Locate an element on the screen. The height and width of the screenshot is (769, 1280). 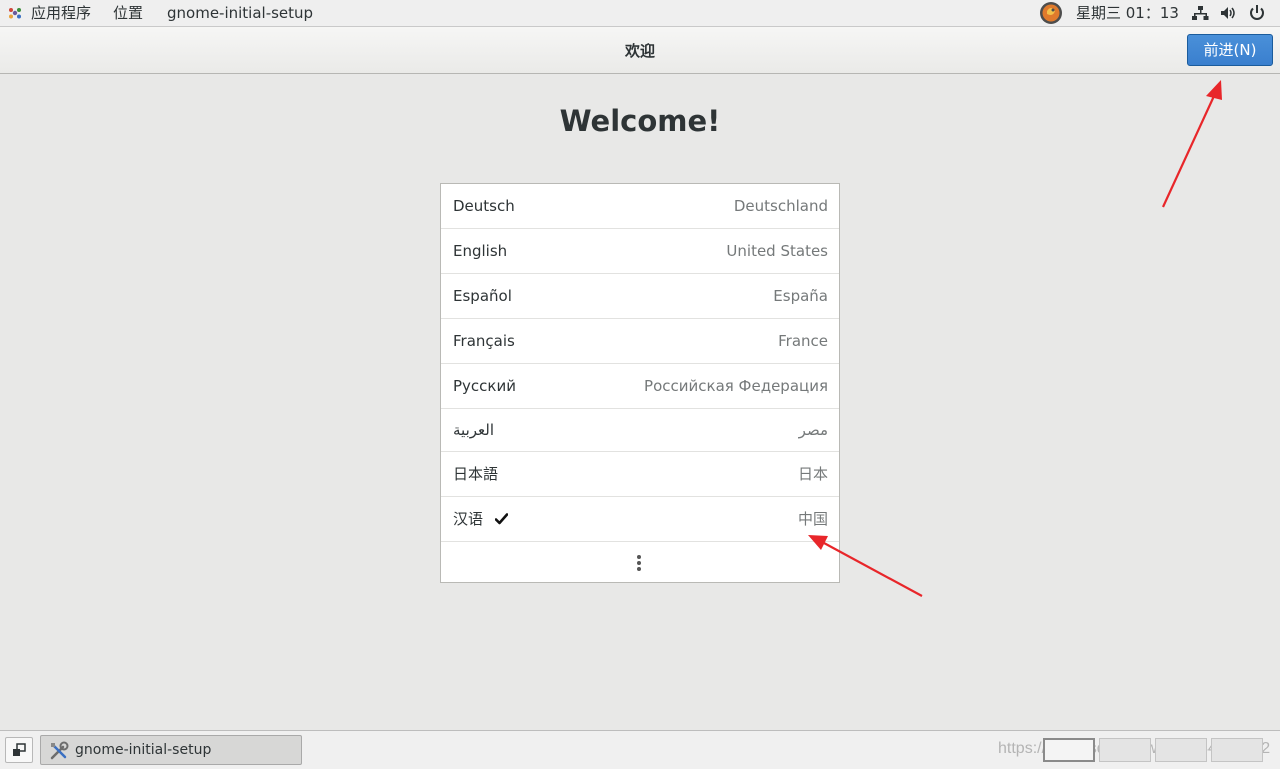
places-menu: 位置 is located at coordinates (128, 13).